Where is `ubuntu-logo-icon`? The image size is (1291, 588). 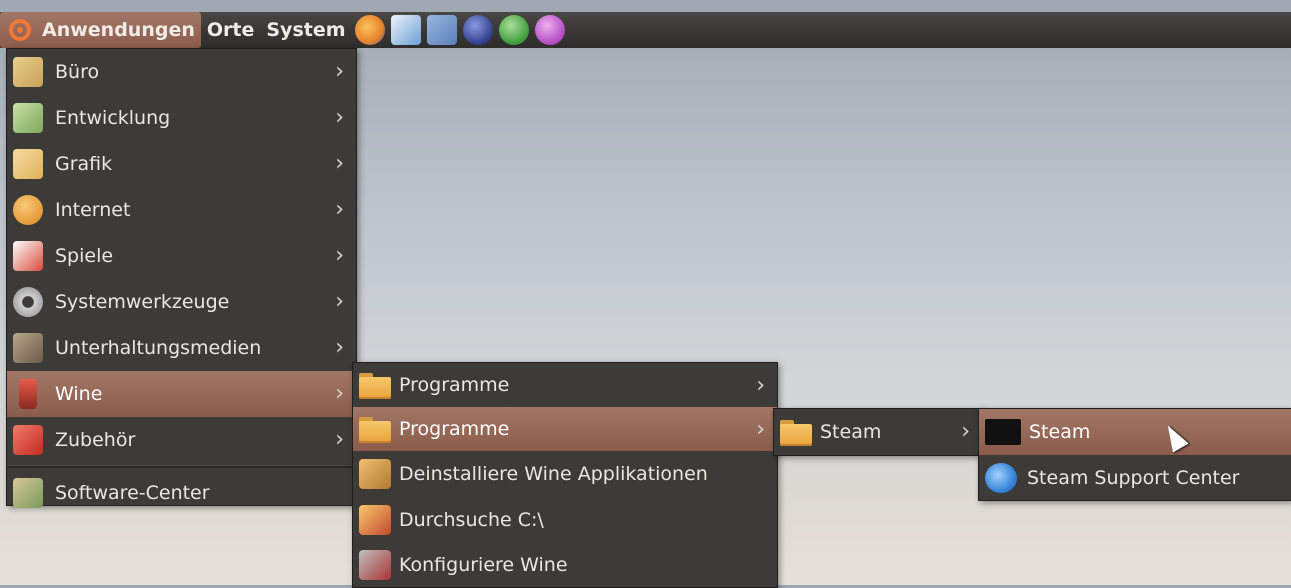 ubuntu-logo-icon is located at coordinates (20, 30).